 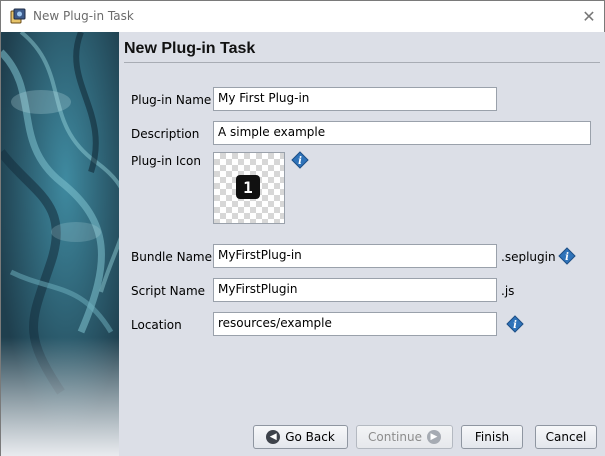 I want to click on close-button: ✕, so click(x=589, y=16).